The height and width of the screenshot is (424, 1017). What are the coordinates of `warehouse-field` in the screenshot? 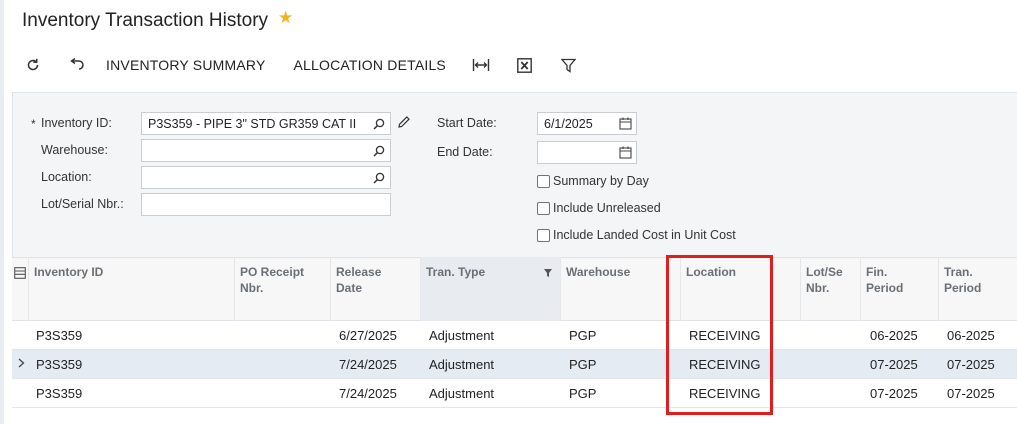 It's located at (266, 150).